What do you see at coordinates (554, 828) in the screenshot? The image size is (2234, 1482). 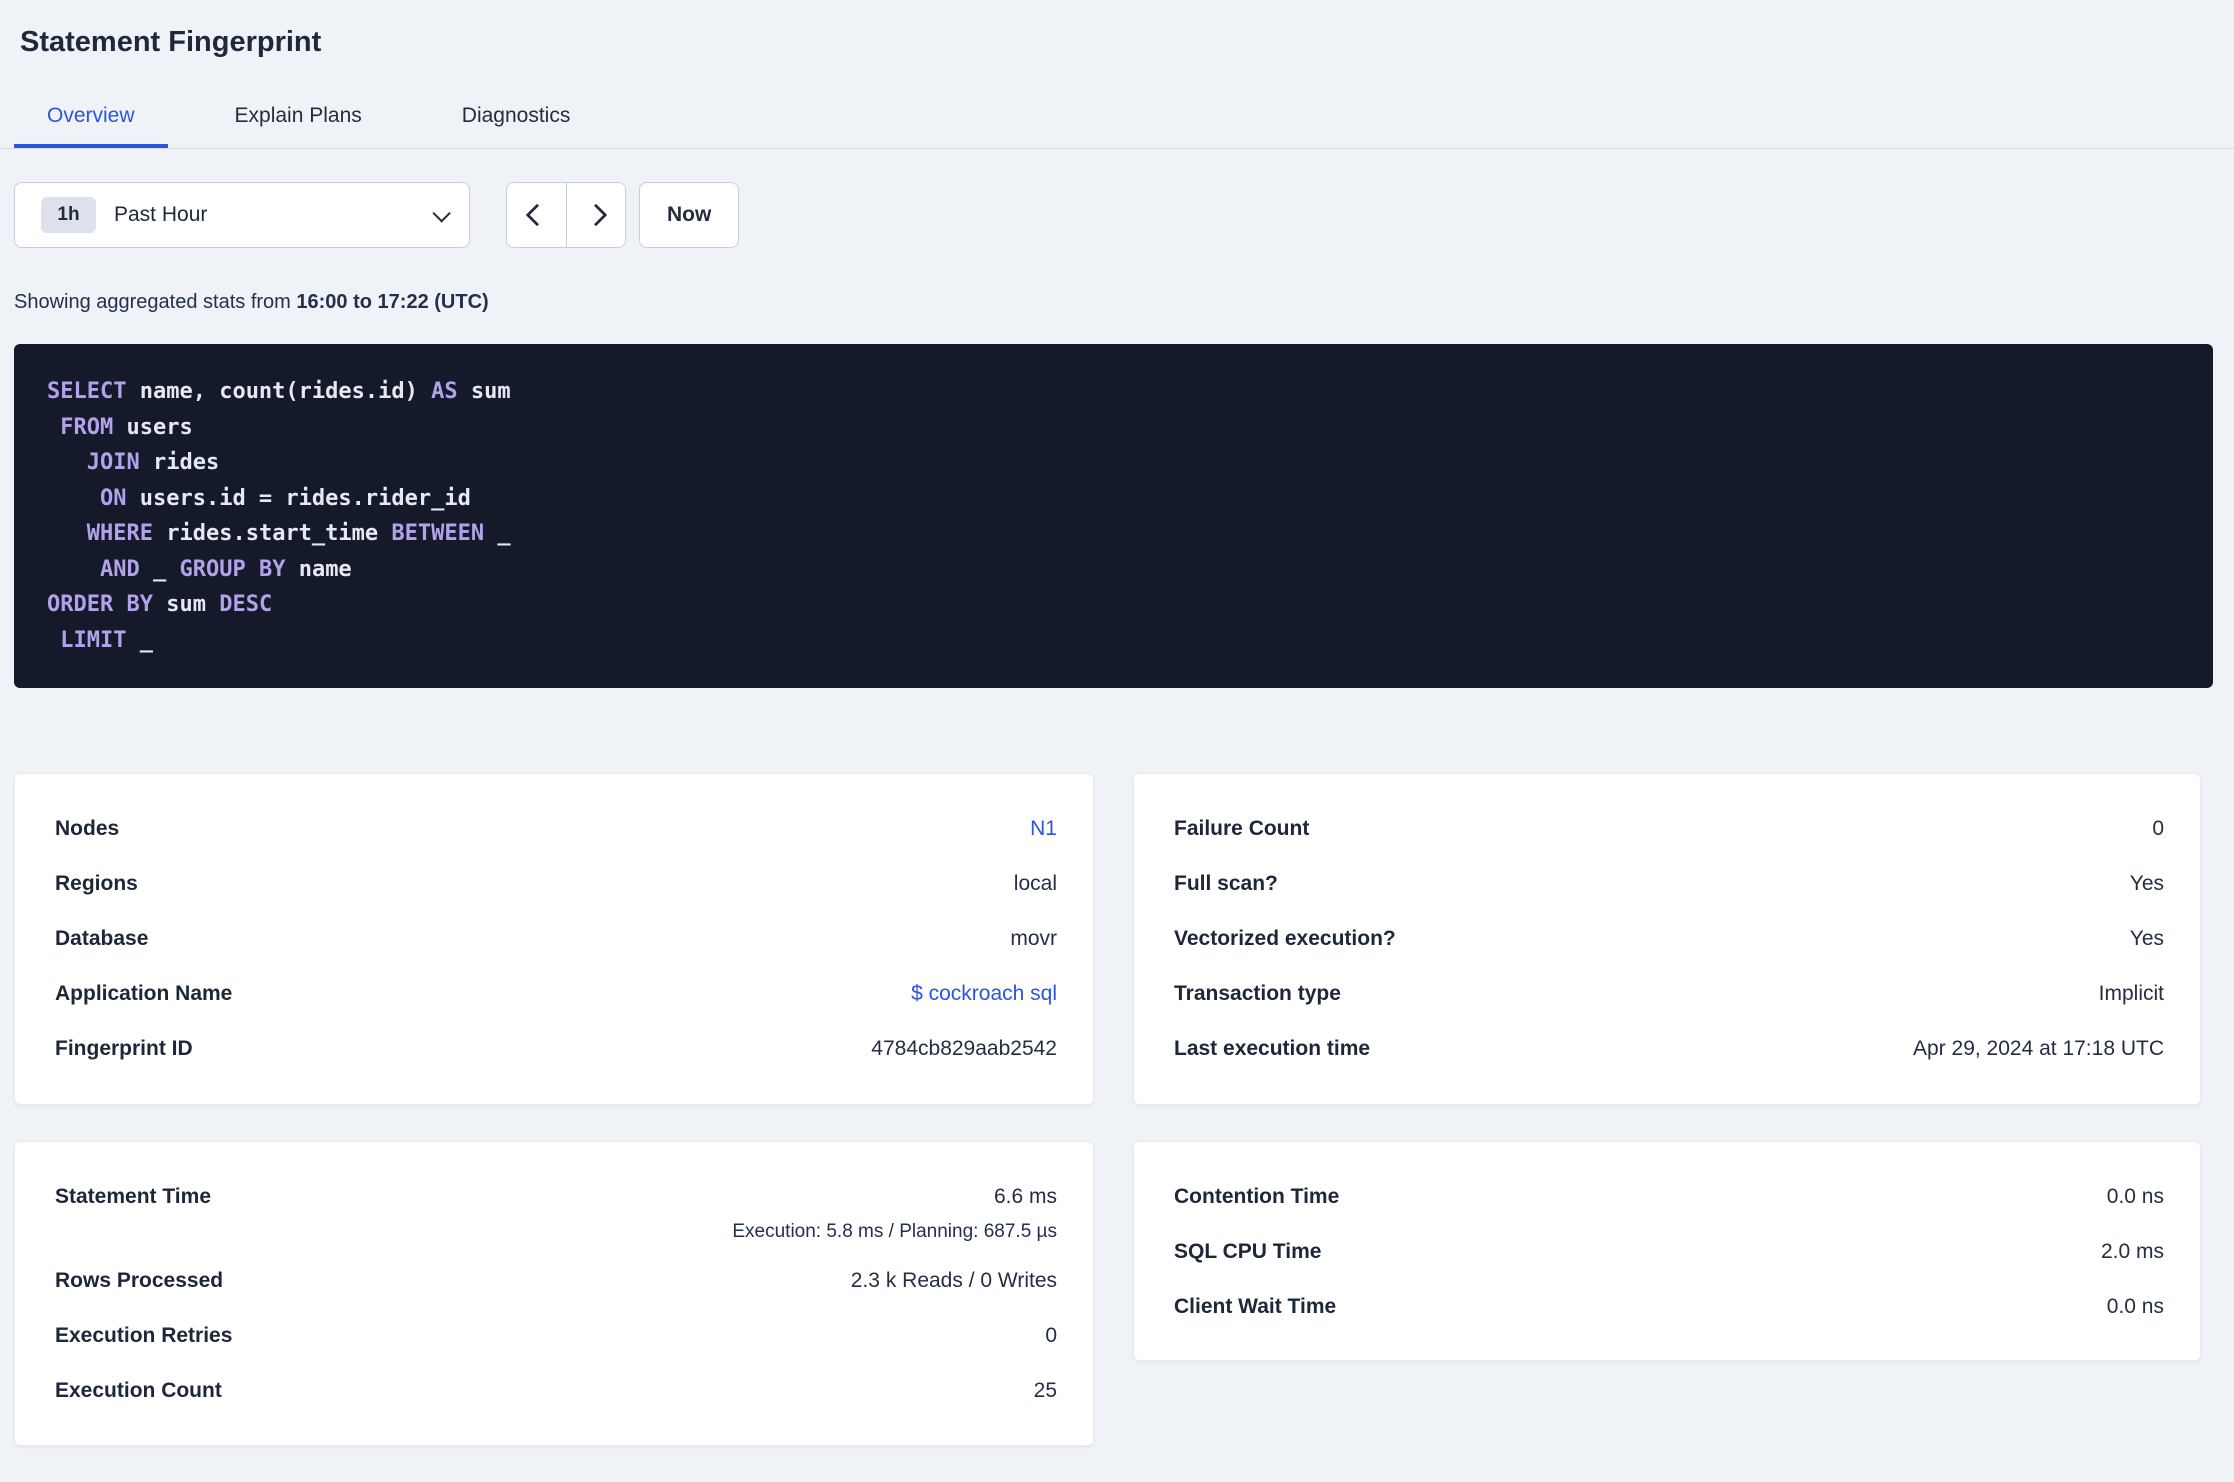 I see `stat-row-nodes: Nodes N1` at bounding box center [554, 828].